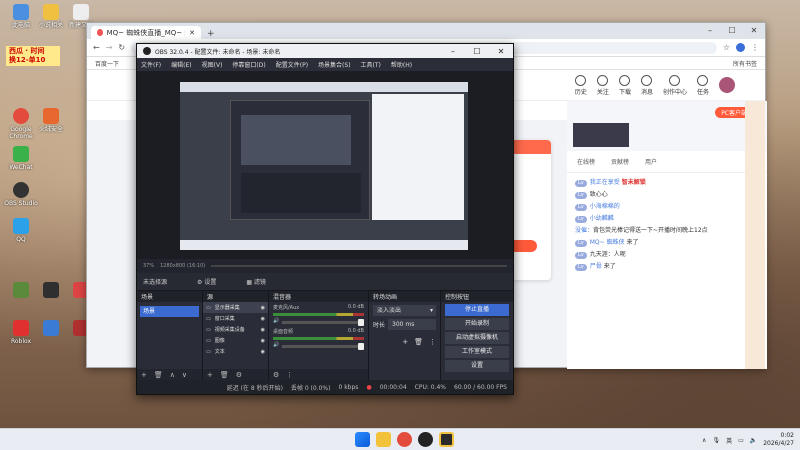 The width and height of the screenshot is (800, 450). I want to click on start-virtual-camera-button: 启动虚拟摄像机, so click(477, 338).